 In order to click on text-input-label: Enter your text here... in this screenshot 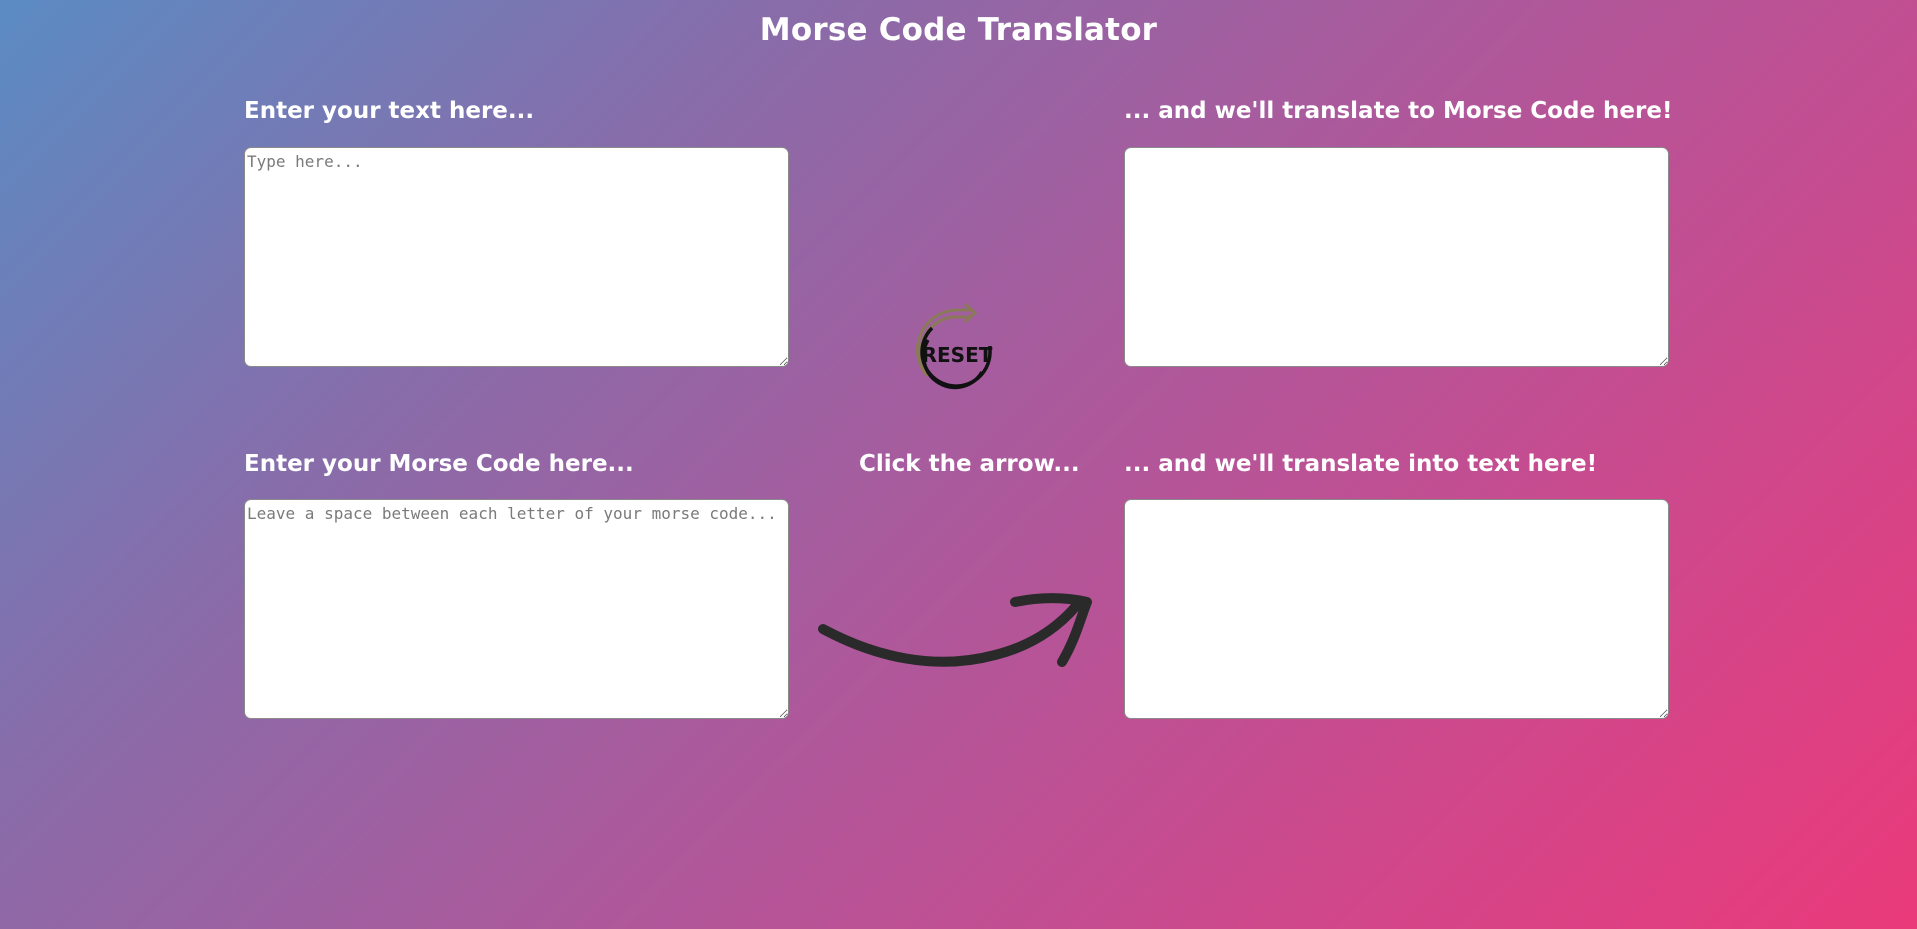, I will do `click(389, 111)`.